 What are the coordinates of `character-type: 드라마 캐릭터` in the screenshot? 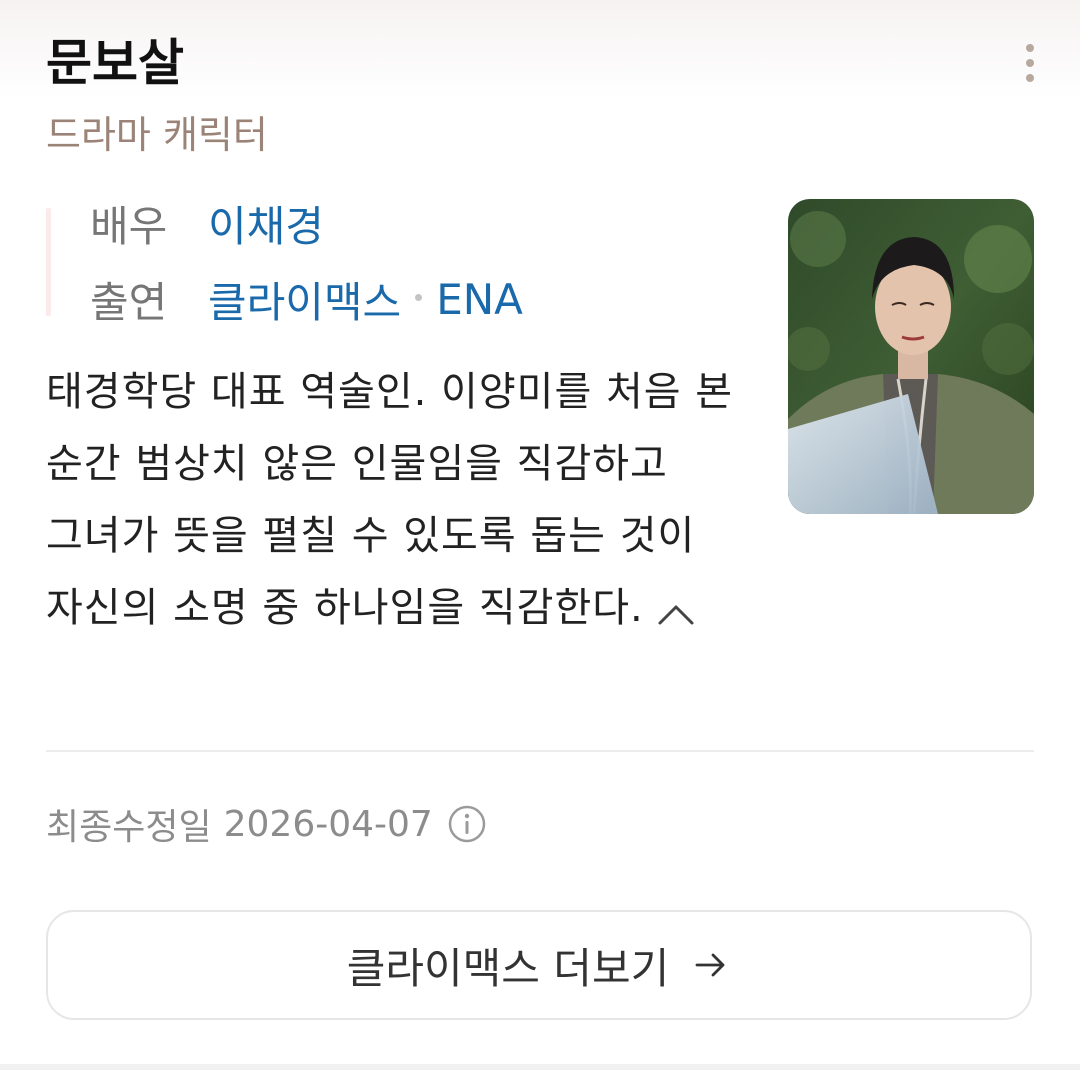 It's located at (157, 135).